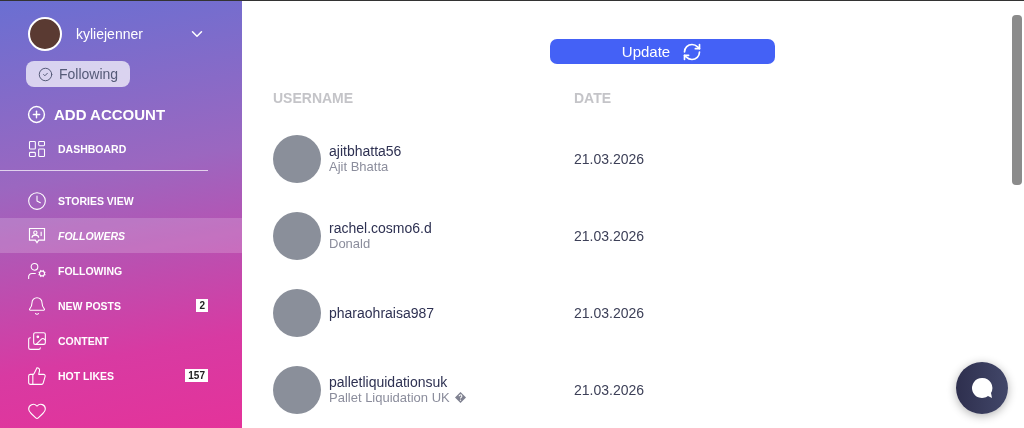 Image resolution: width=1024 pixels, height=428 pixels. I want to click on chat-bubble-icon, so click(982, 388).